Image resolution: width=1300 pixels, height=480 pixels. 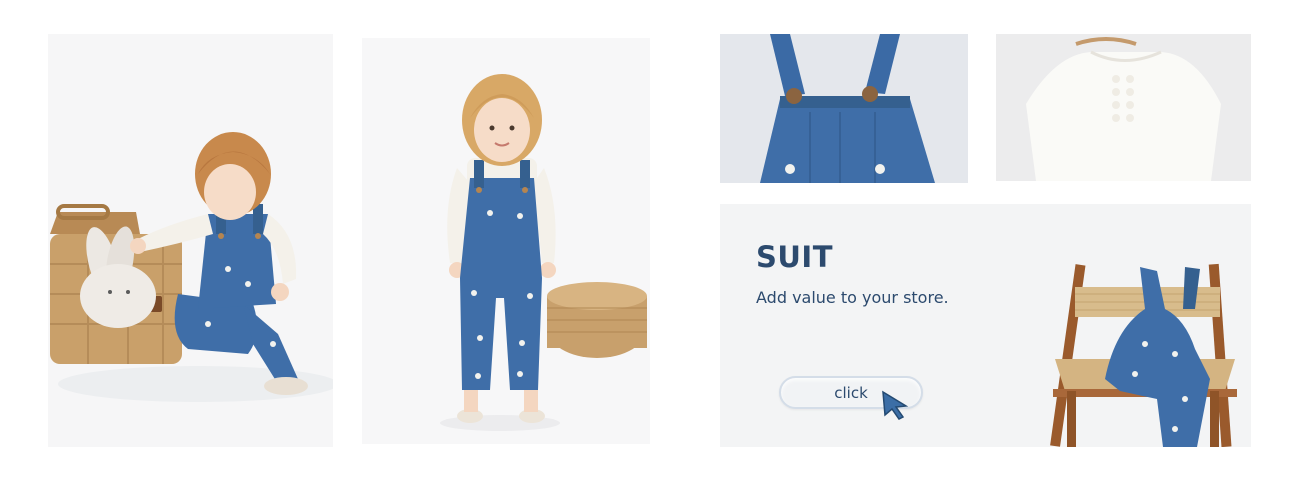 I want to click on photo-white-blouse, so click(x=1123, y=107).